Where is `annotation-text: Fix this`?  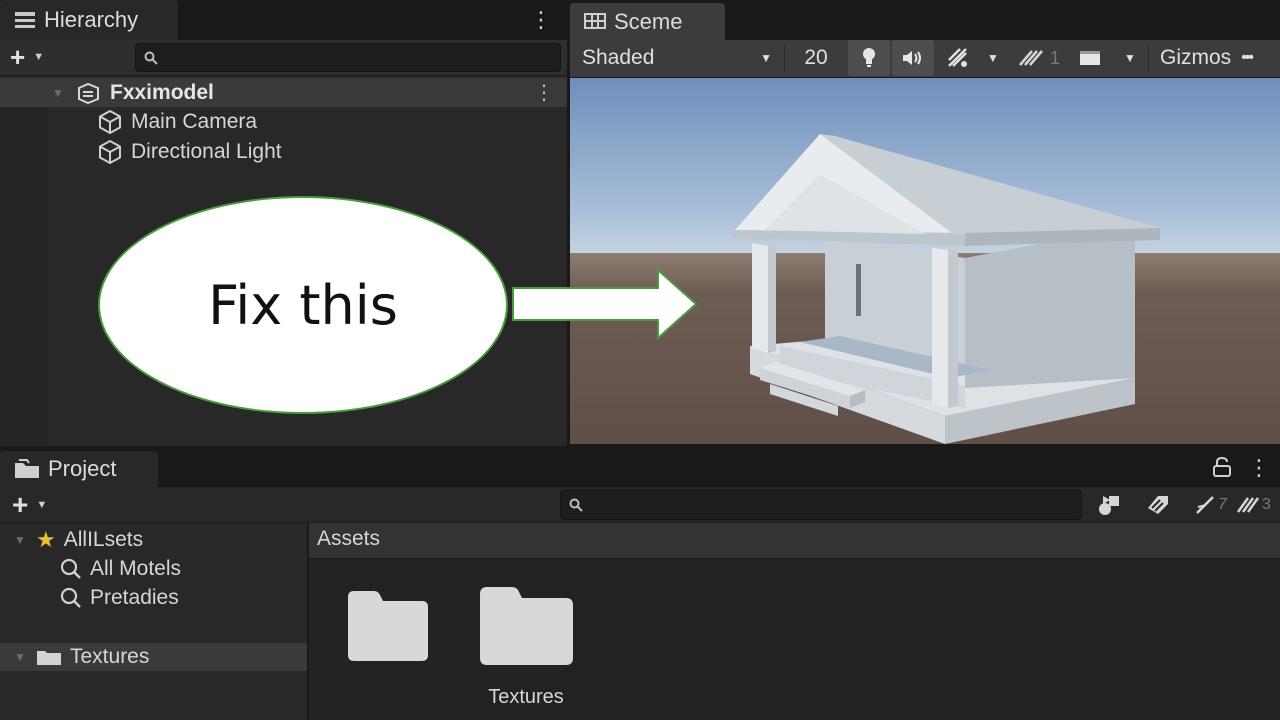
annotation-text: Fix this is located at coordinates (303, 305).